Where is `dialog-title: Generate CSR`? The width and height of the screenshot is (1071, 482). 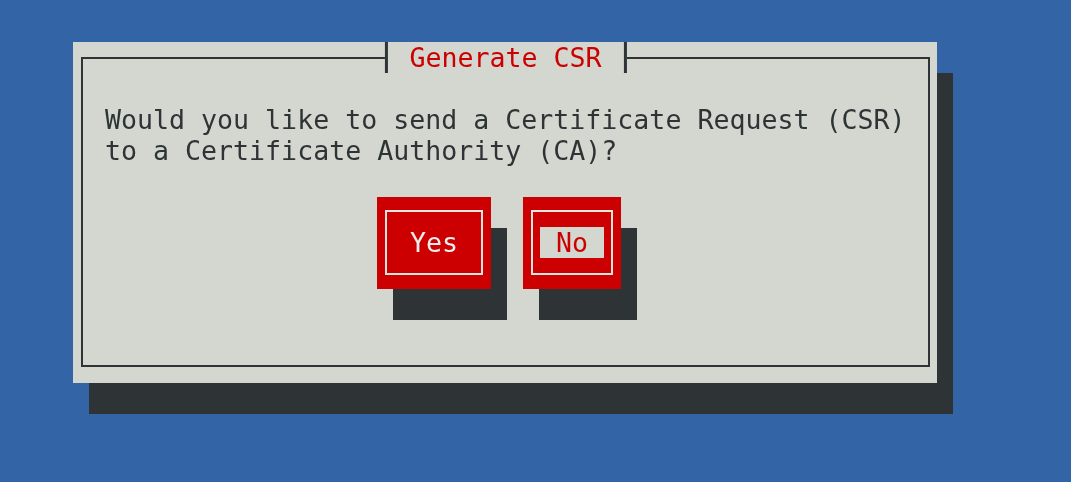
dialog-title: Generate CSR is located at coordinates (505, 57).